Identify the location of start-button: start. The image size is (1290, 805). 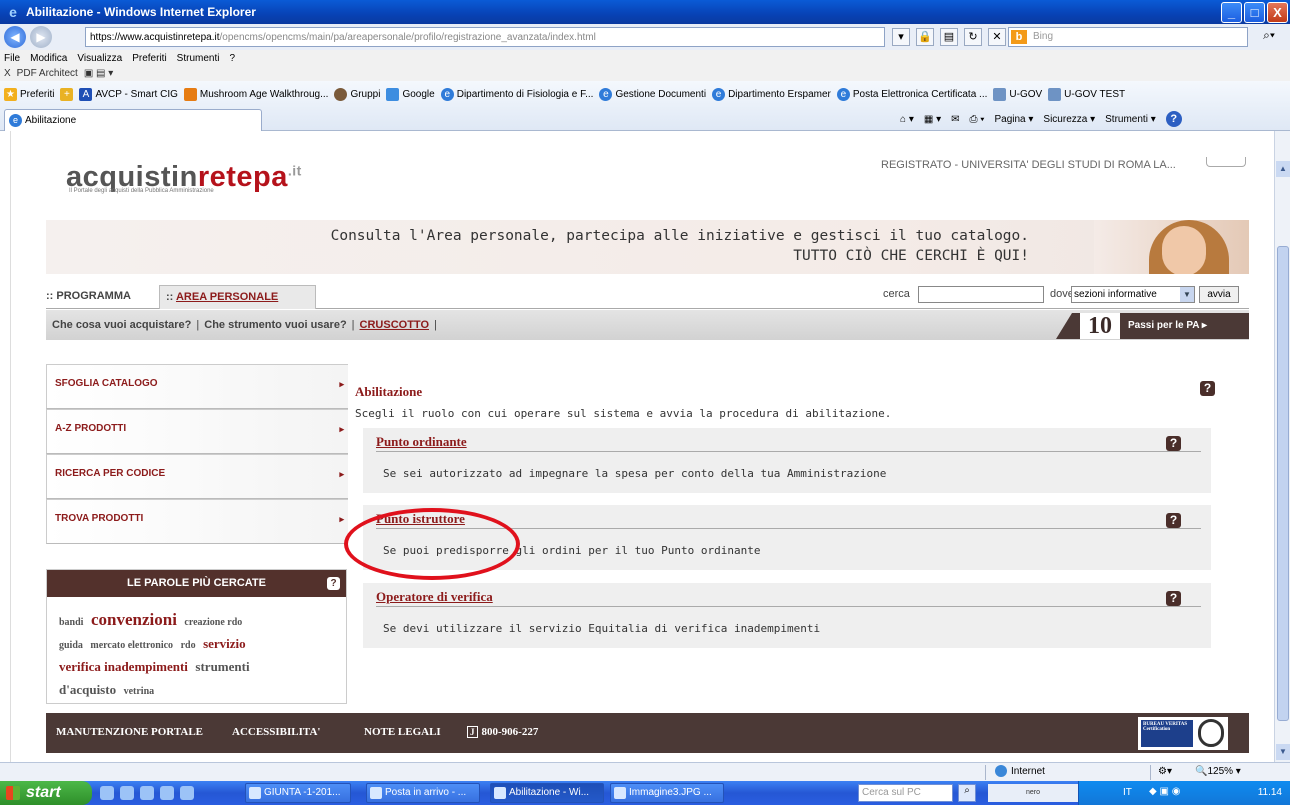
(46, 793).